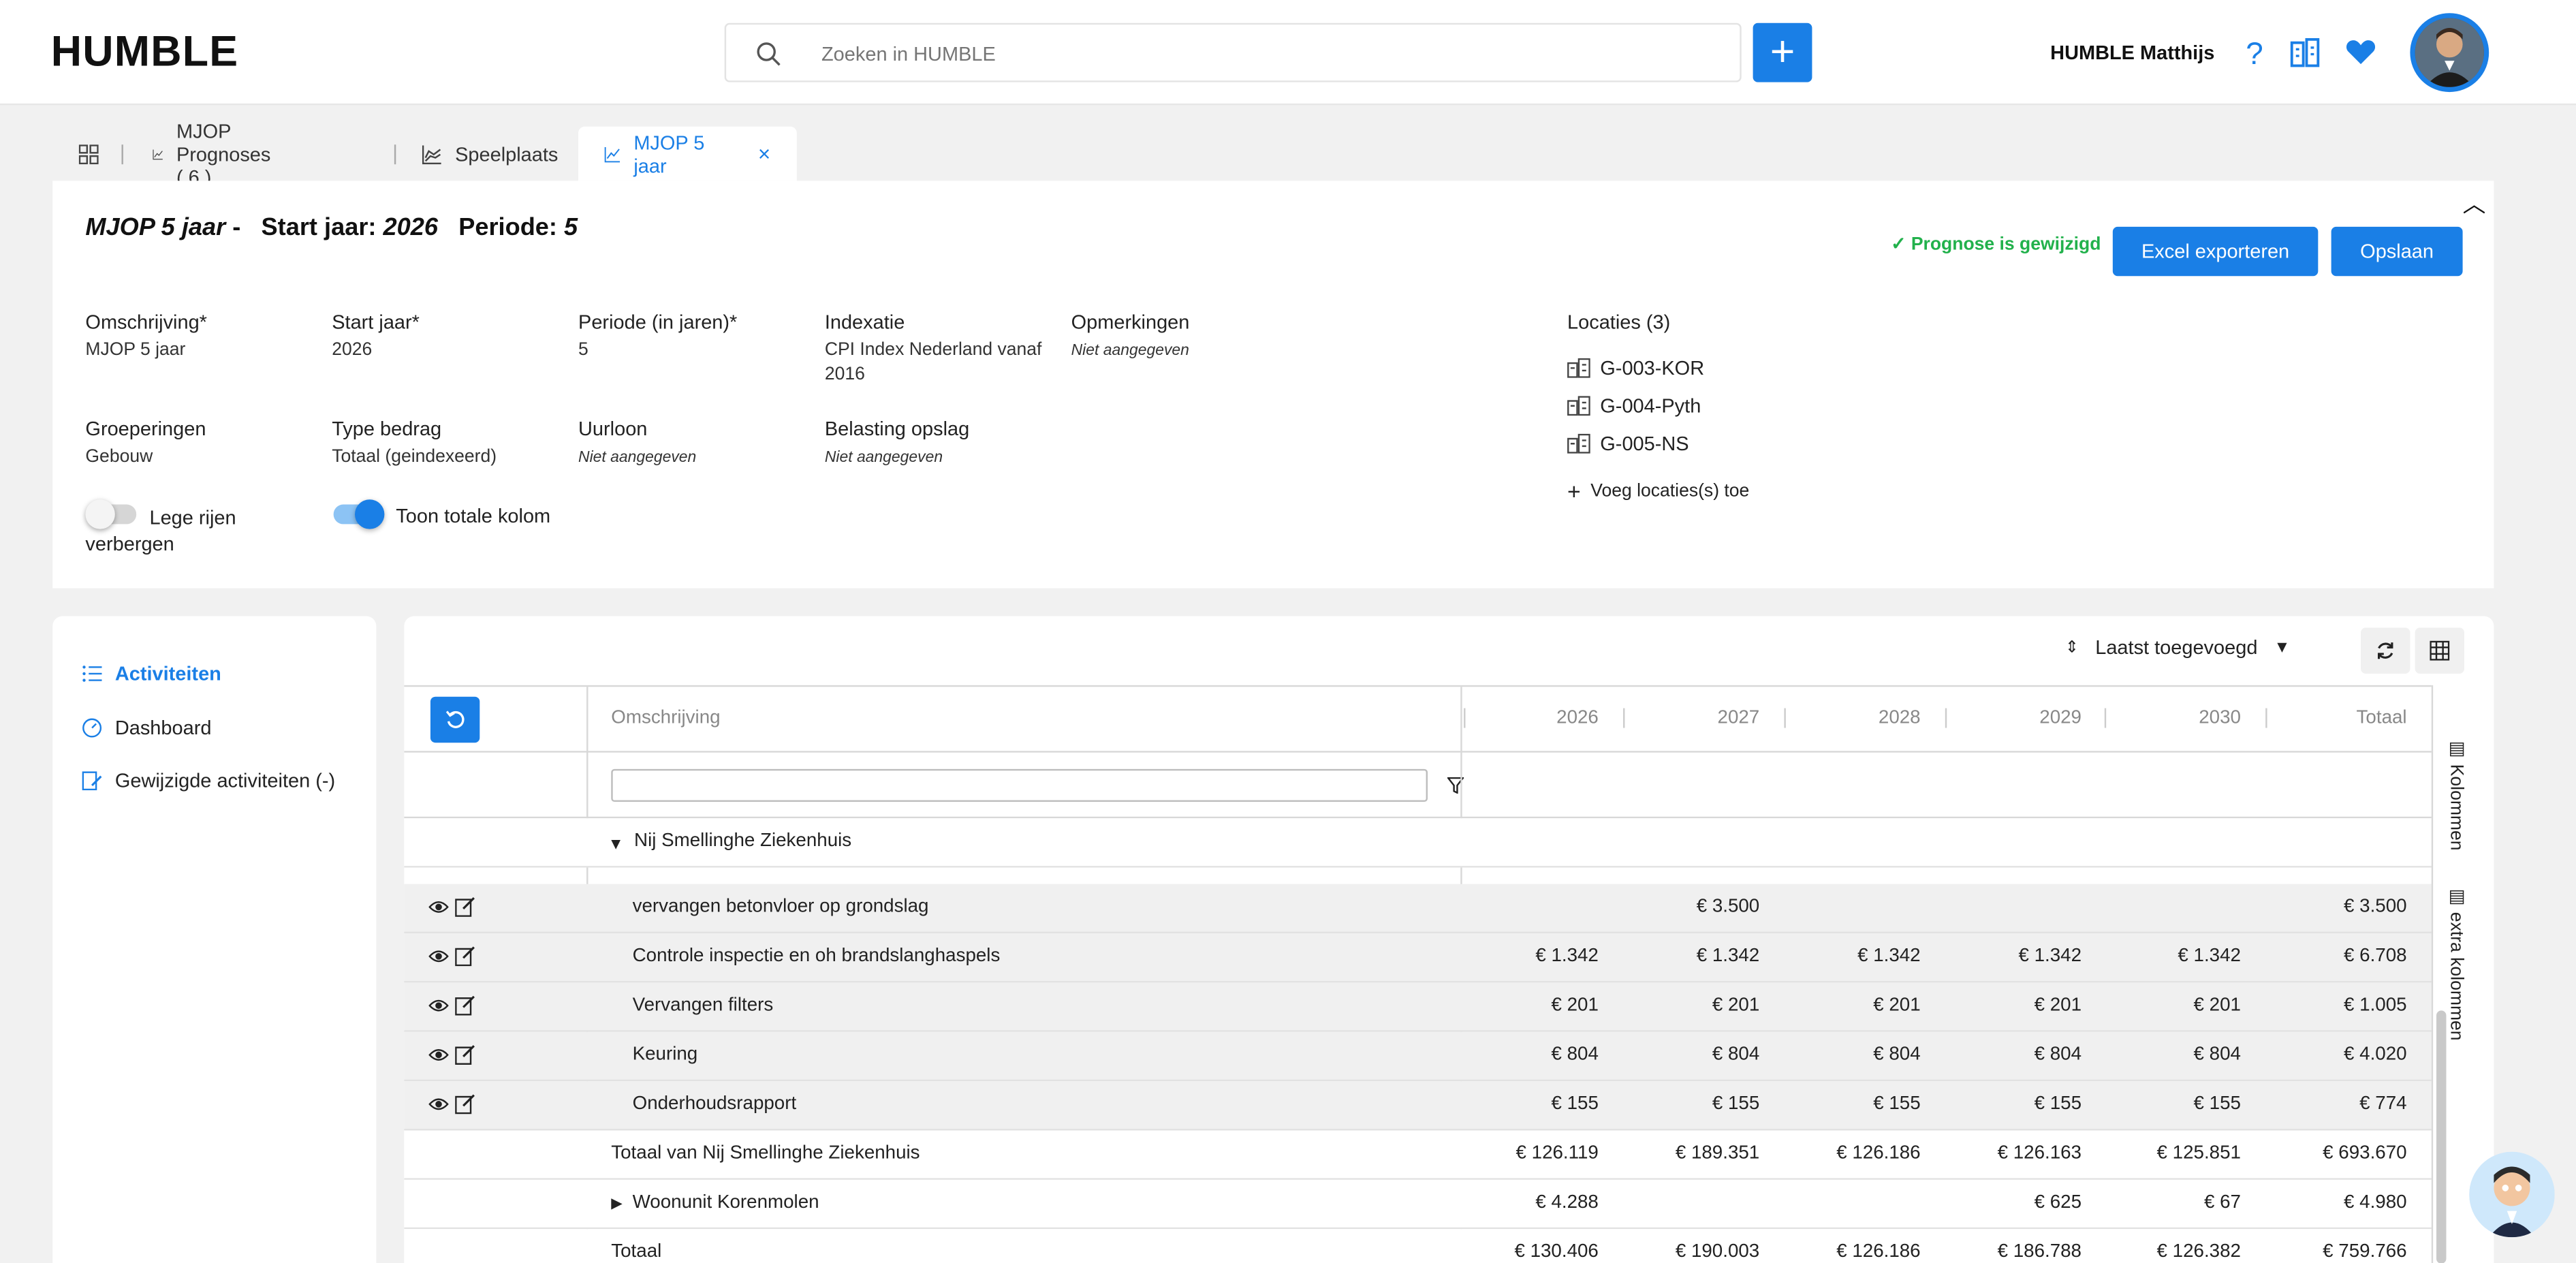 This screenshot has width=2576, height=1263. What do you see at coordinates (1628, 443) in the screenshot?
I see `location-item: G-005-NS` at bounding box center [1628, 443].